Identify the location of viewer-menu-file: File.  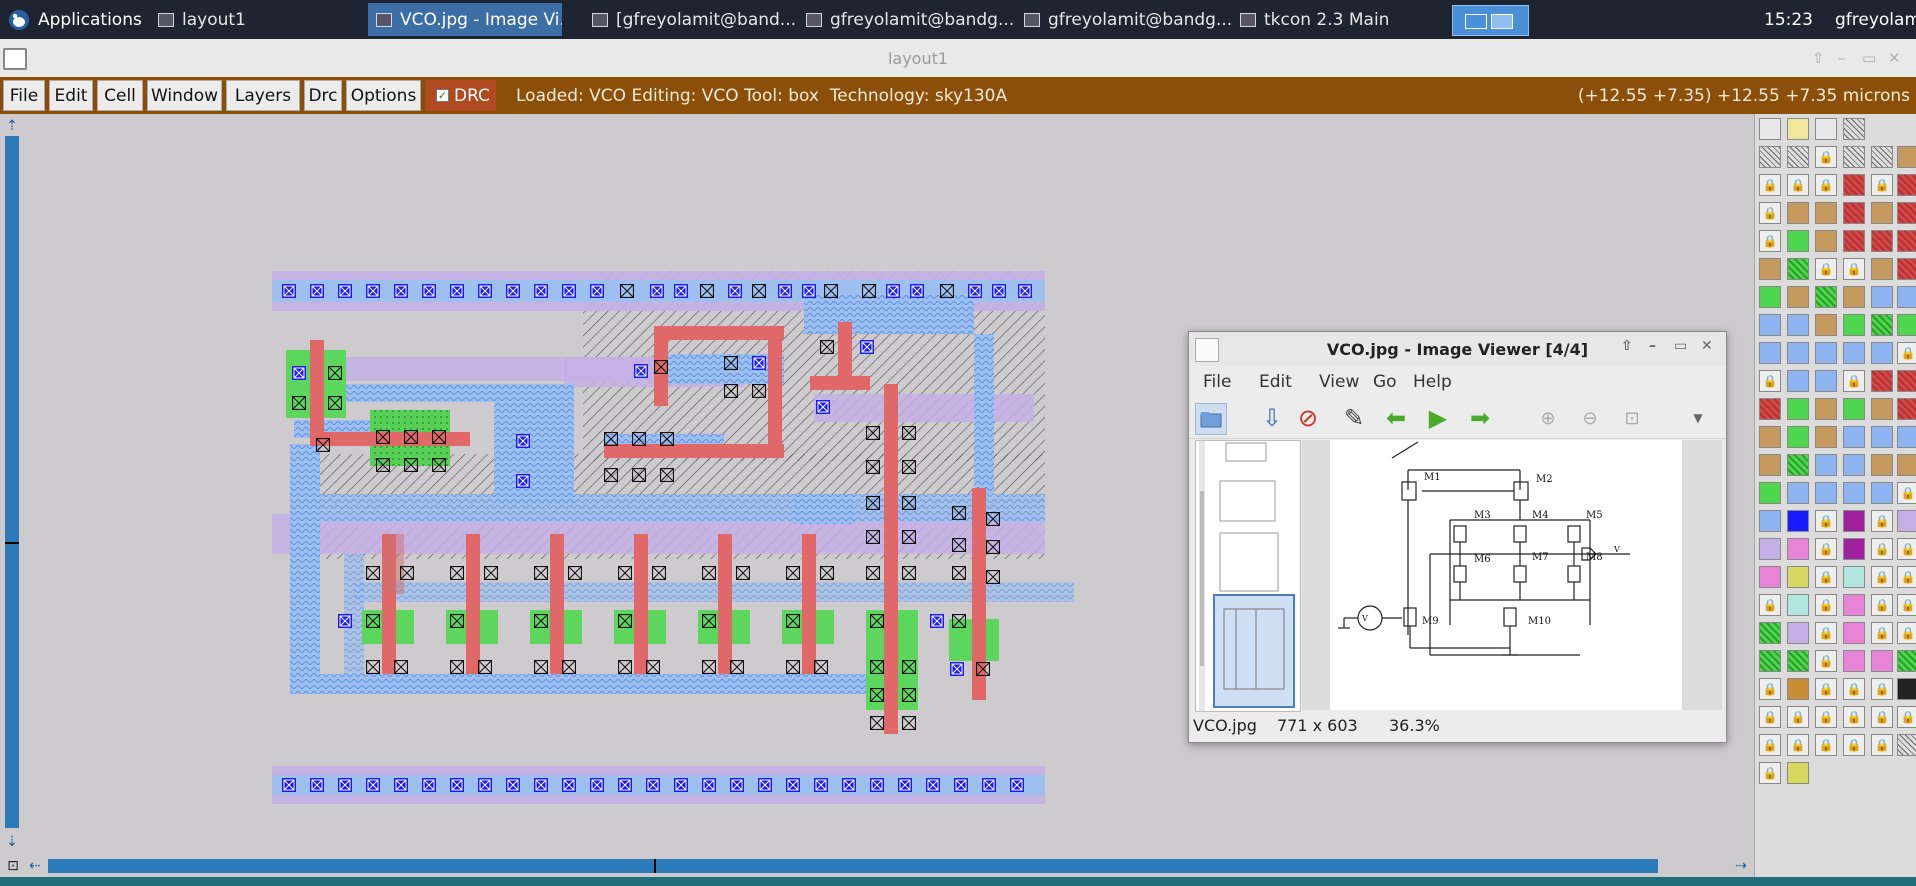
(1217, 382).